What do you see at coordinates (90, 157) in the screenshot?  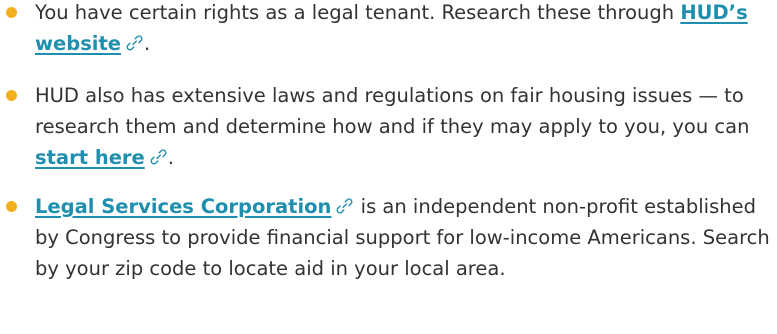 I see `start-here-link: start here` at bounding box center [90, 157].